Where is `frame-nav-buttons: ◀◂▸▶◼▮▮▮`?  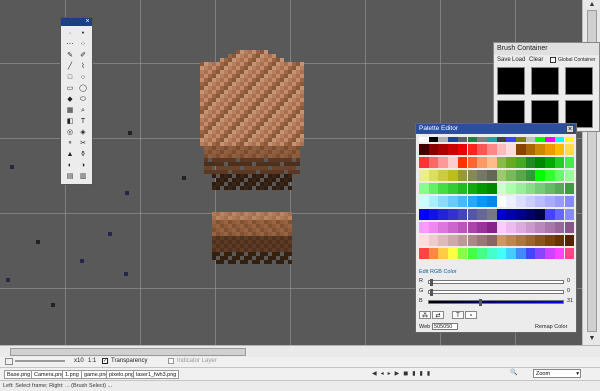
frame-nav-buttons: ◀◂▸▶◼▮▮▮ is located at coordinates (403, 373).